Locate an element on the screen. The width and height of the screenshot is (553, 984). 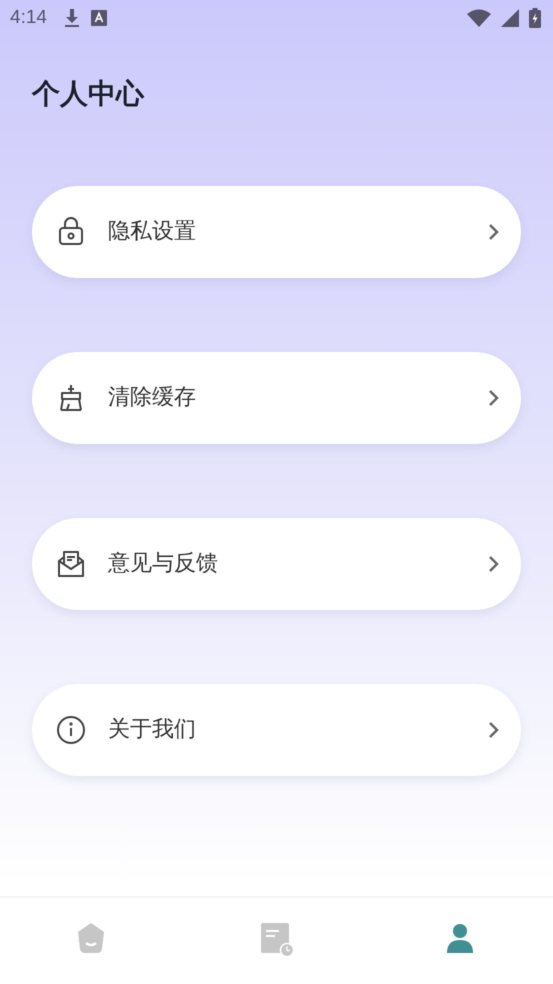
lock-icon is located at coordinates (71, 232).